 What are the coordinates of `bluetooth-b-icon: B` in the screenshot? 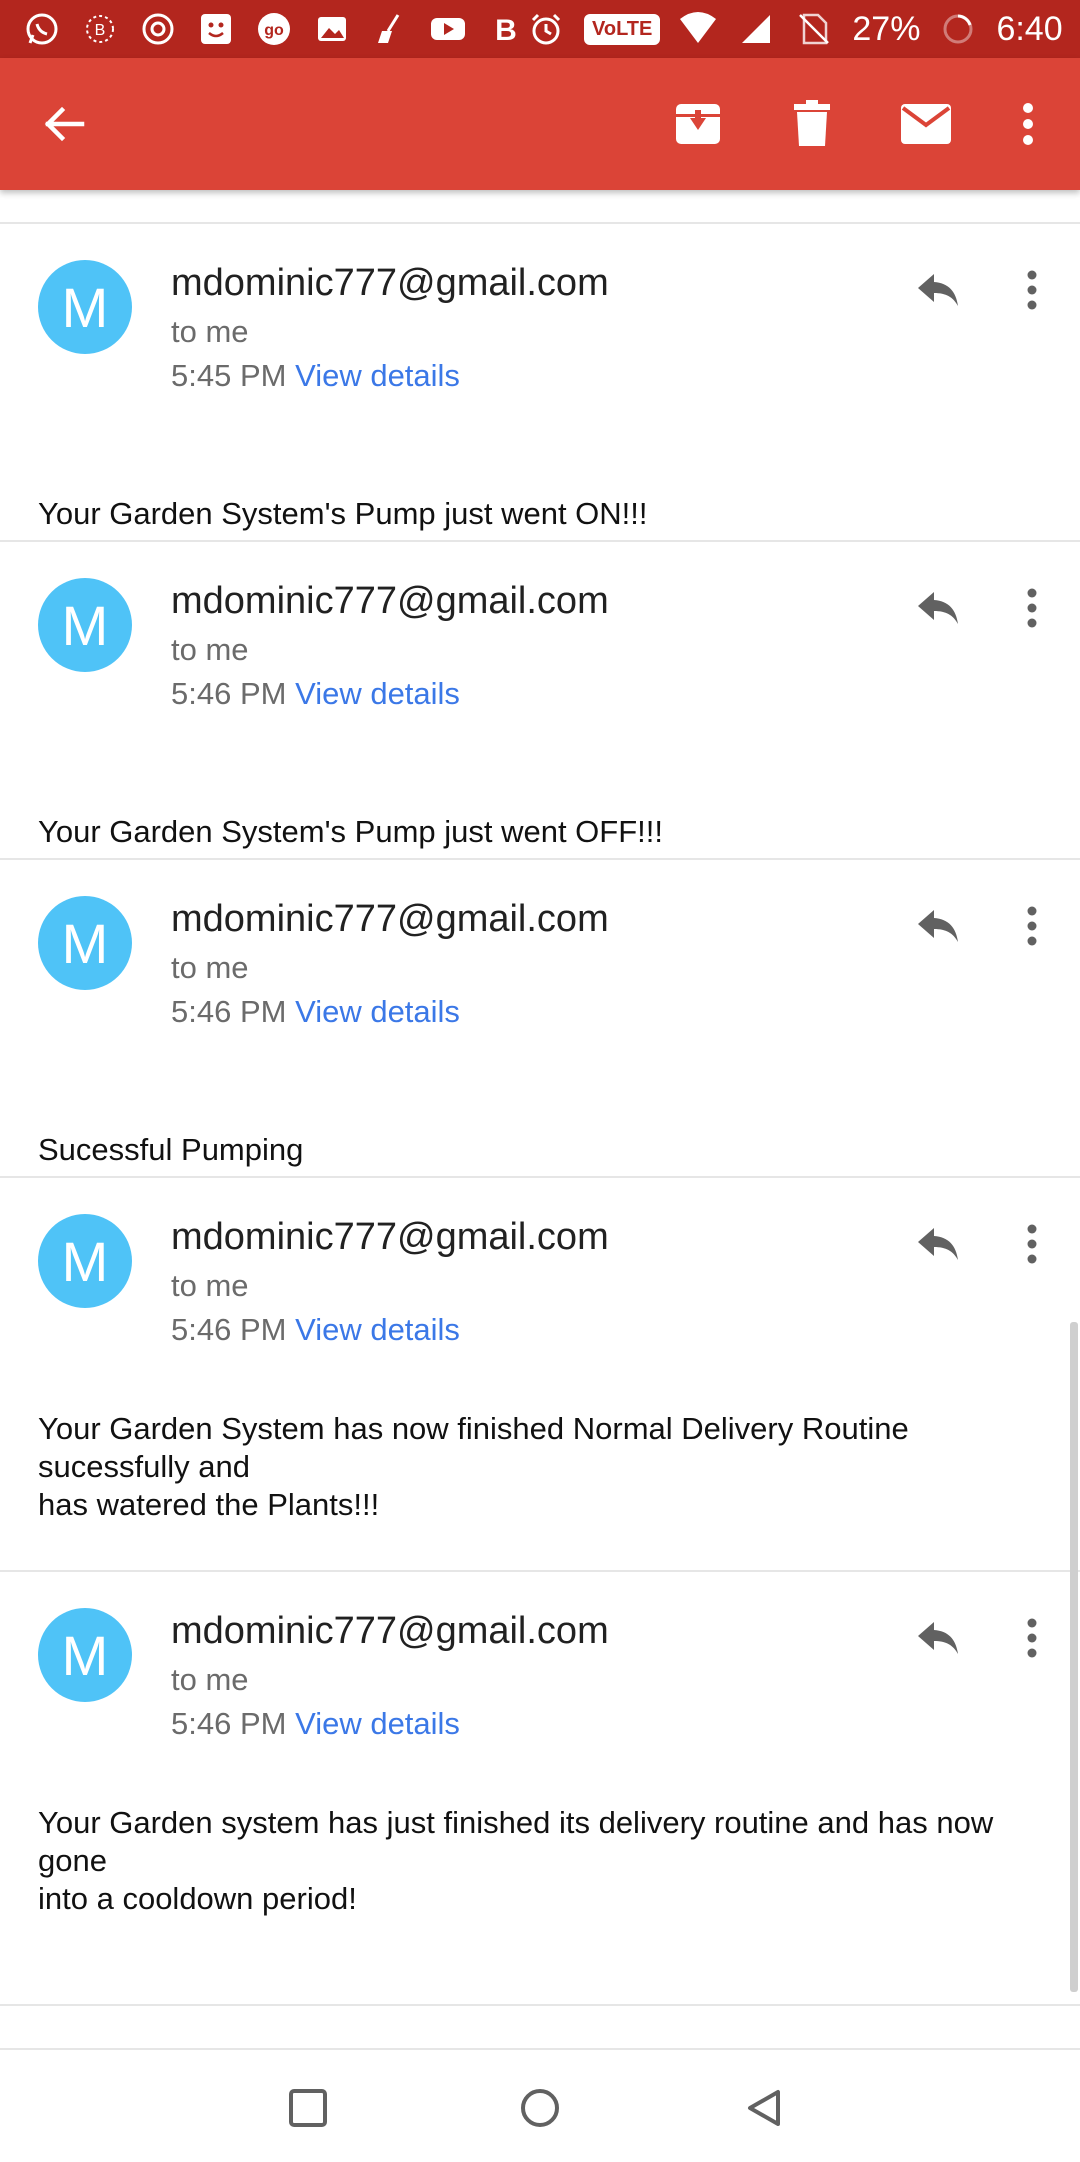 It's located at (100, 29).